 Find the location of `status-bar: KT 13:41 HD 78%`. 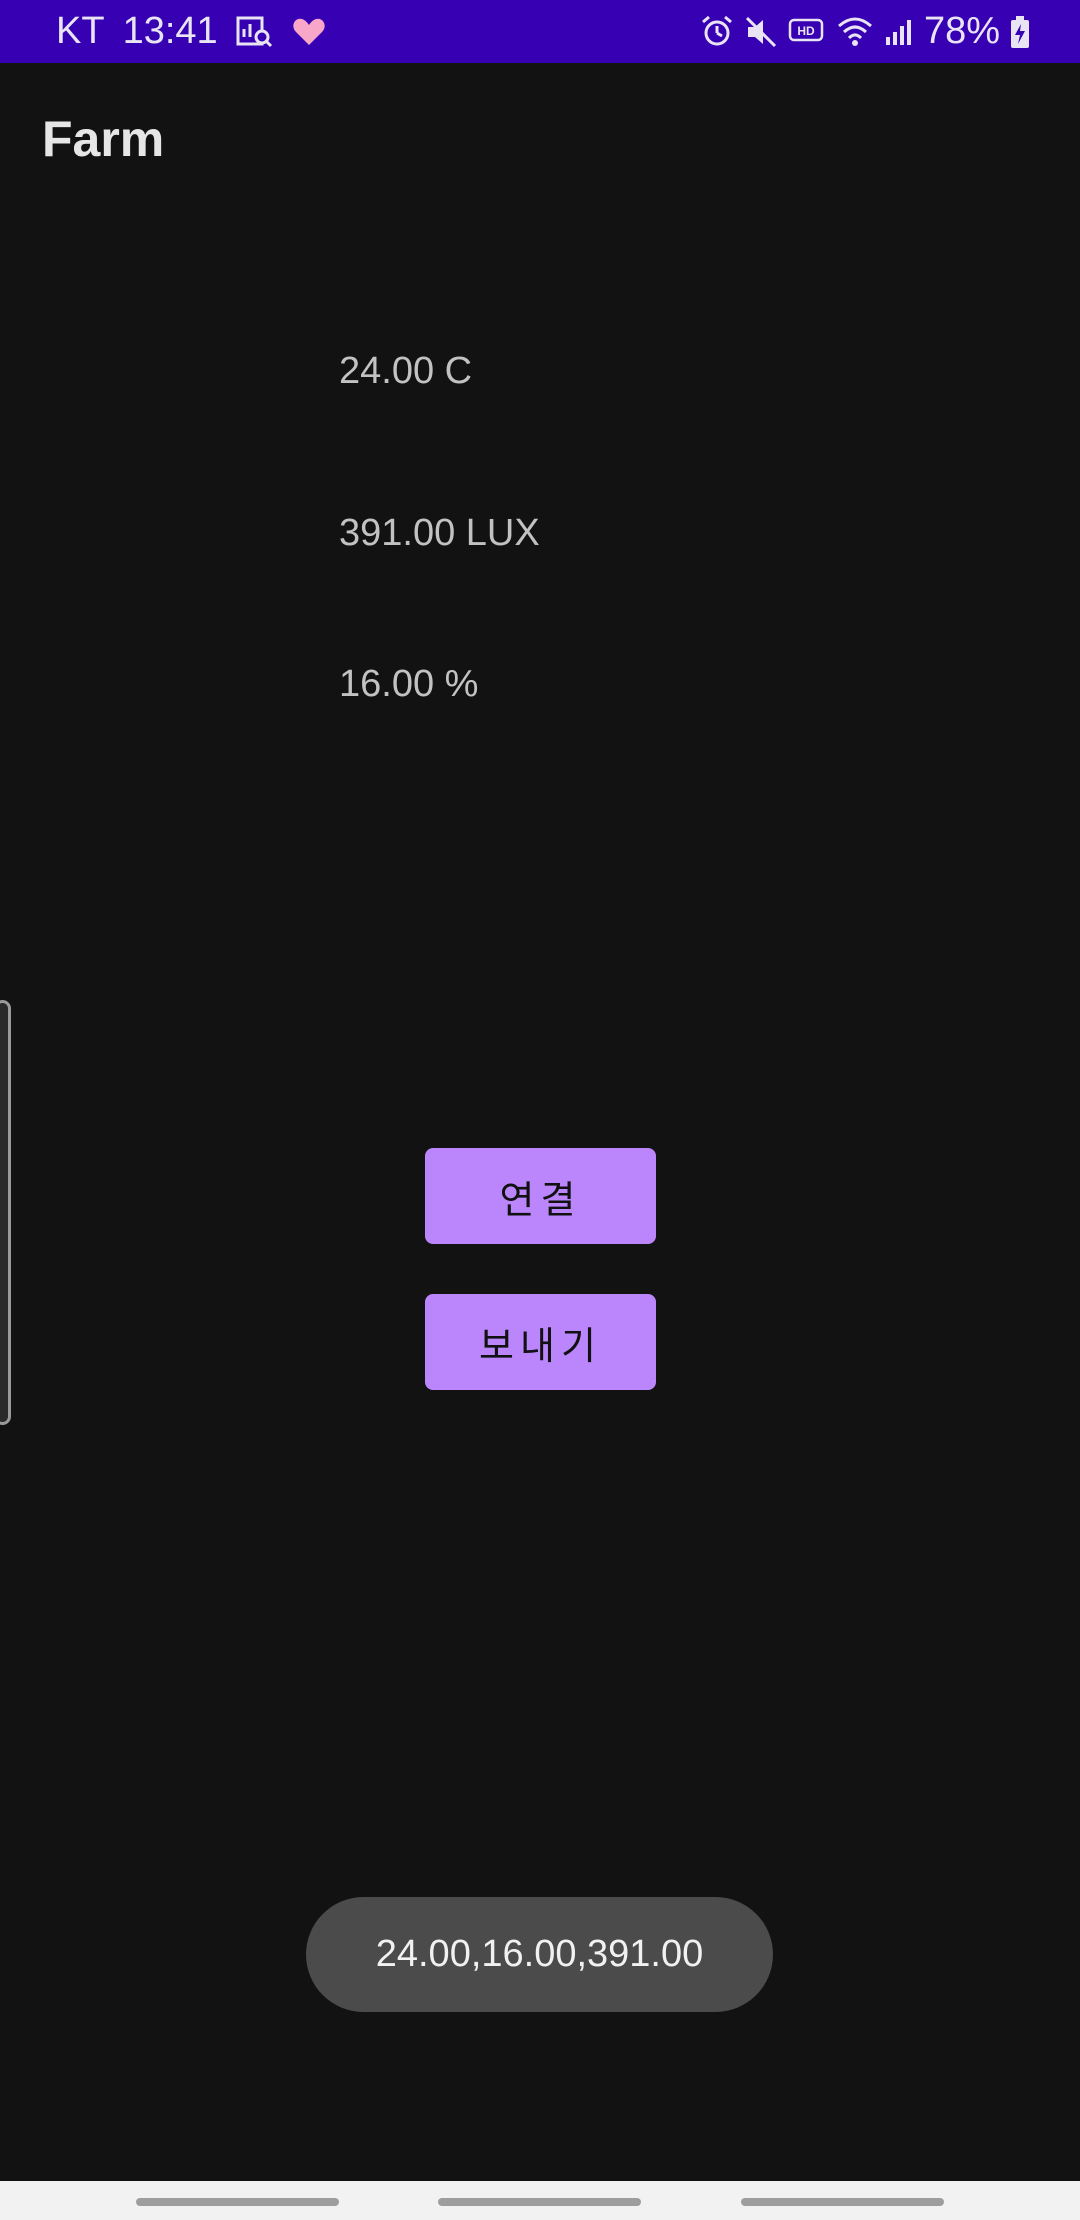

status-bar: KT 13:41 HD 78% is located at coordinates (540, 31).